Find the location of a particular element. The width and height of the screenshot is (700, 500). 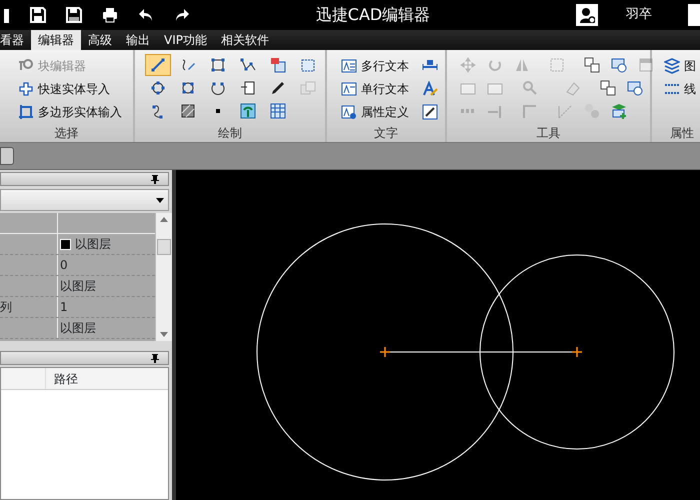

print-icon is located at coordinates (110, 15).